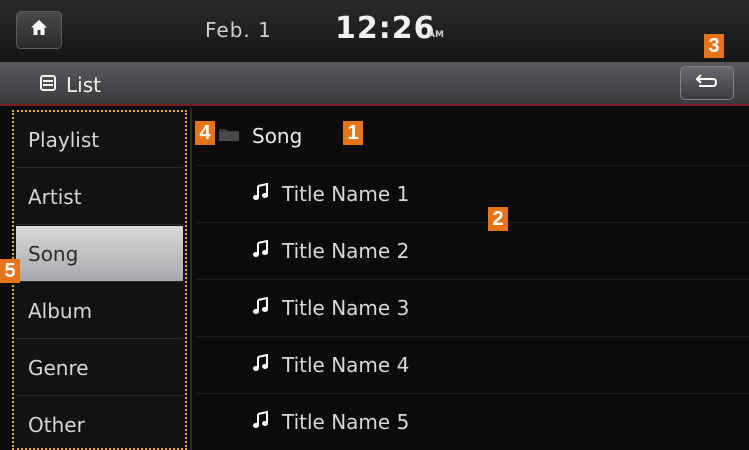 This screenshot has width=749, height=450. I want to click on song-row: Title Name 3, so click(472, 307).